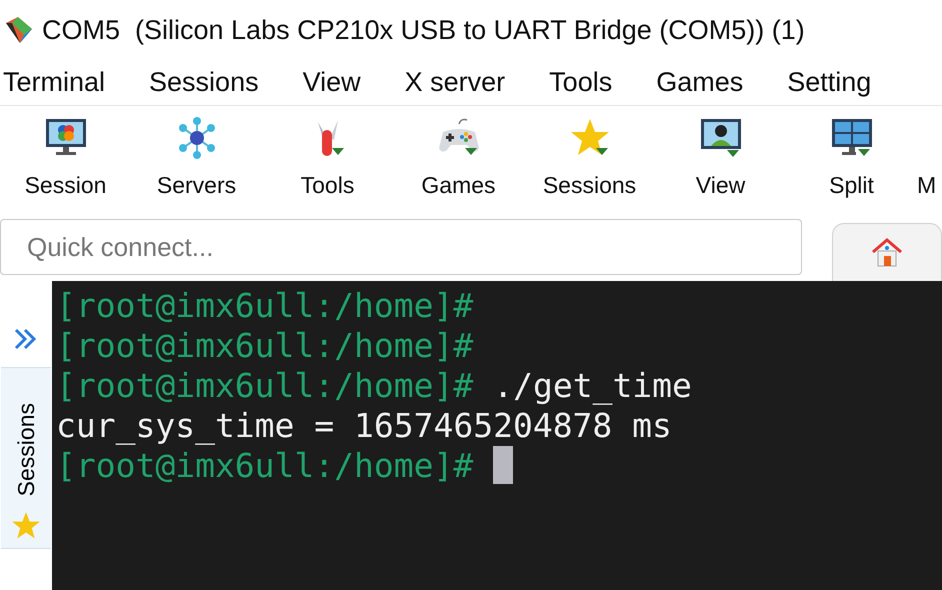 The image size is (942, 590). I want to click on sessions-side-tab: Sessions, so click(26, 458).